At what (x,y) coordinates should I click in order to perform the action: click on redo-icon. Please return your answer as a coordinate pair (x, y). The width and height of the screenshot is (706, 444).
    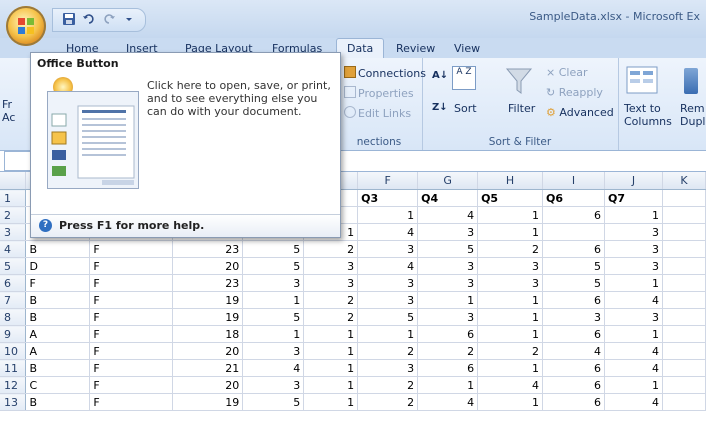
    Looking at the image, I should click on (109, 20).